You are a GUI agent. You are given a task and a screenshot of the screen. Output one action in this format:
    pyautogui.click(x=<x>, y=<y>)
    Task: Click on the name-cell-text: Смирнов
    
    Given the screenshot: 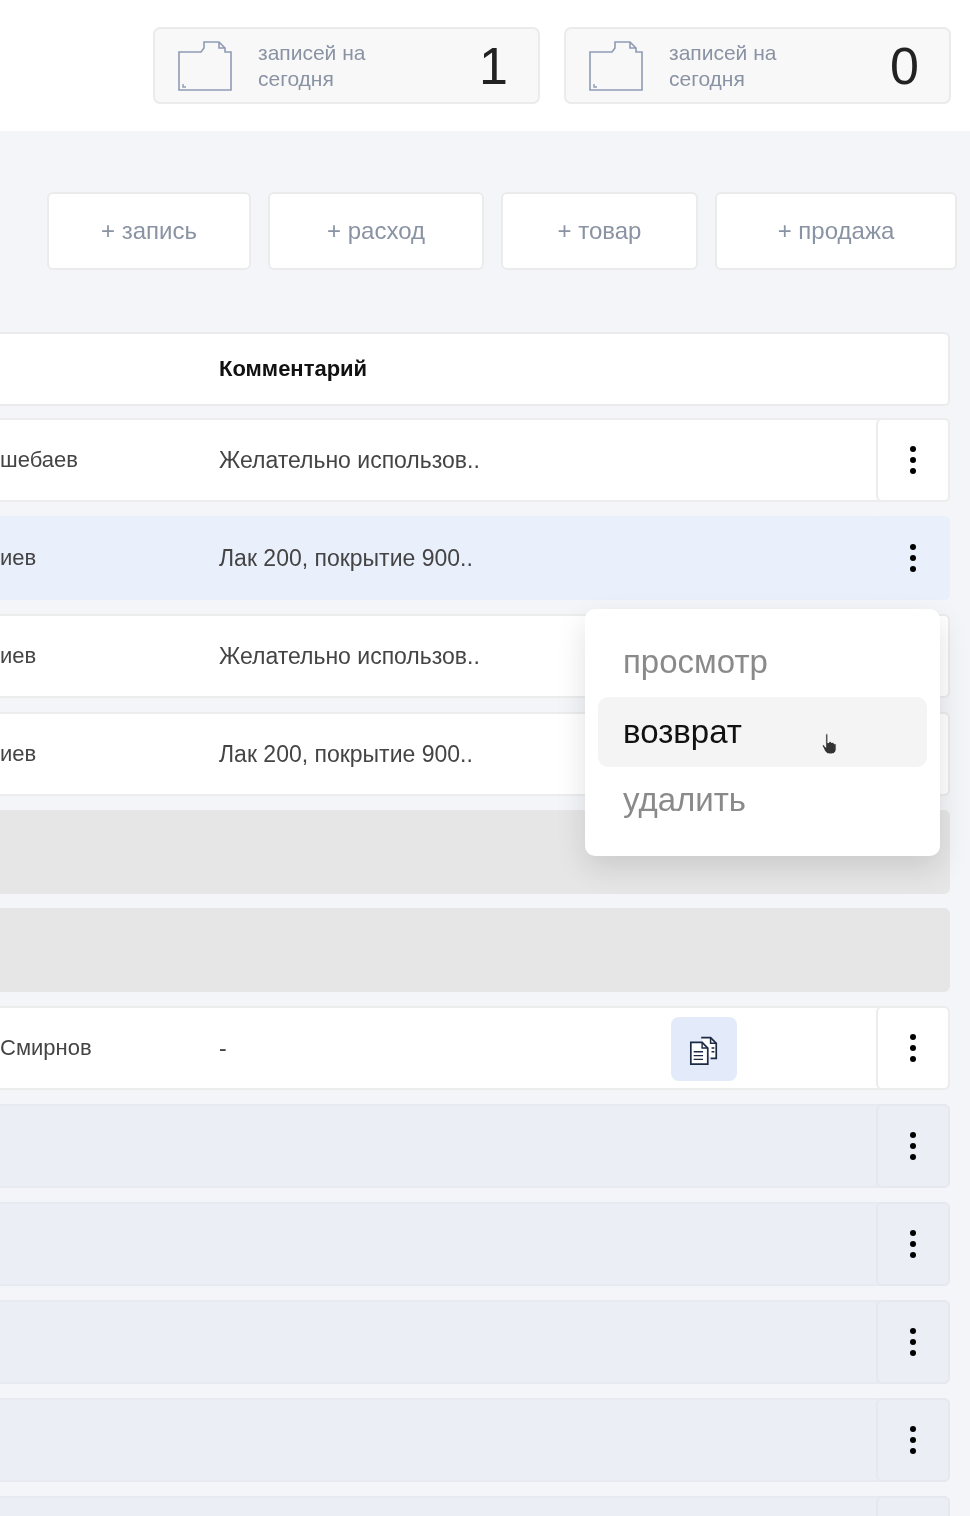 What is the action you would take?
    pyautogui.click(x=46, y=1048)
    